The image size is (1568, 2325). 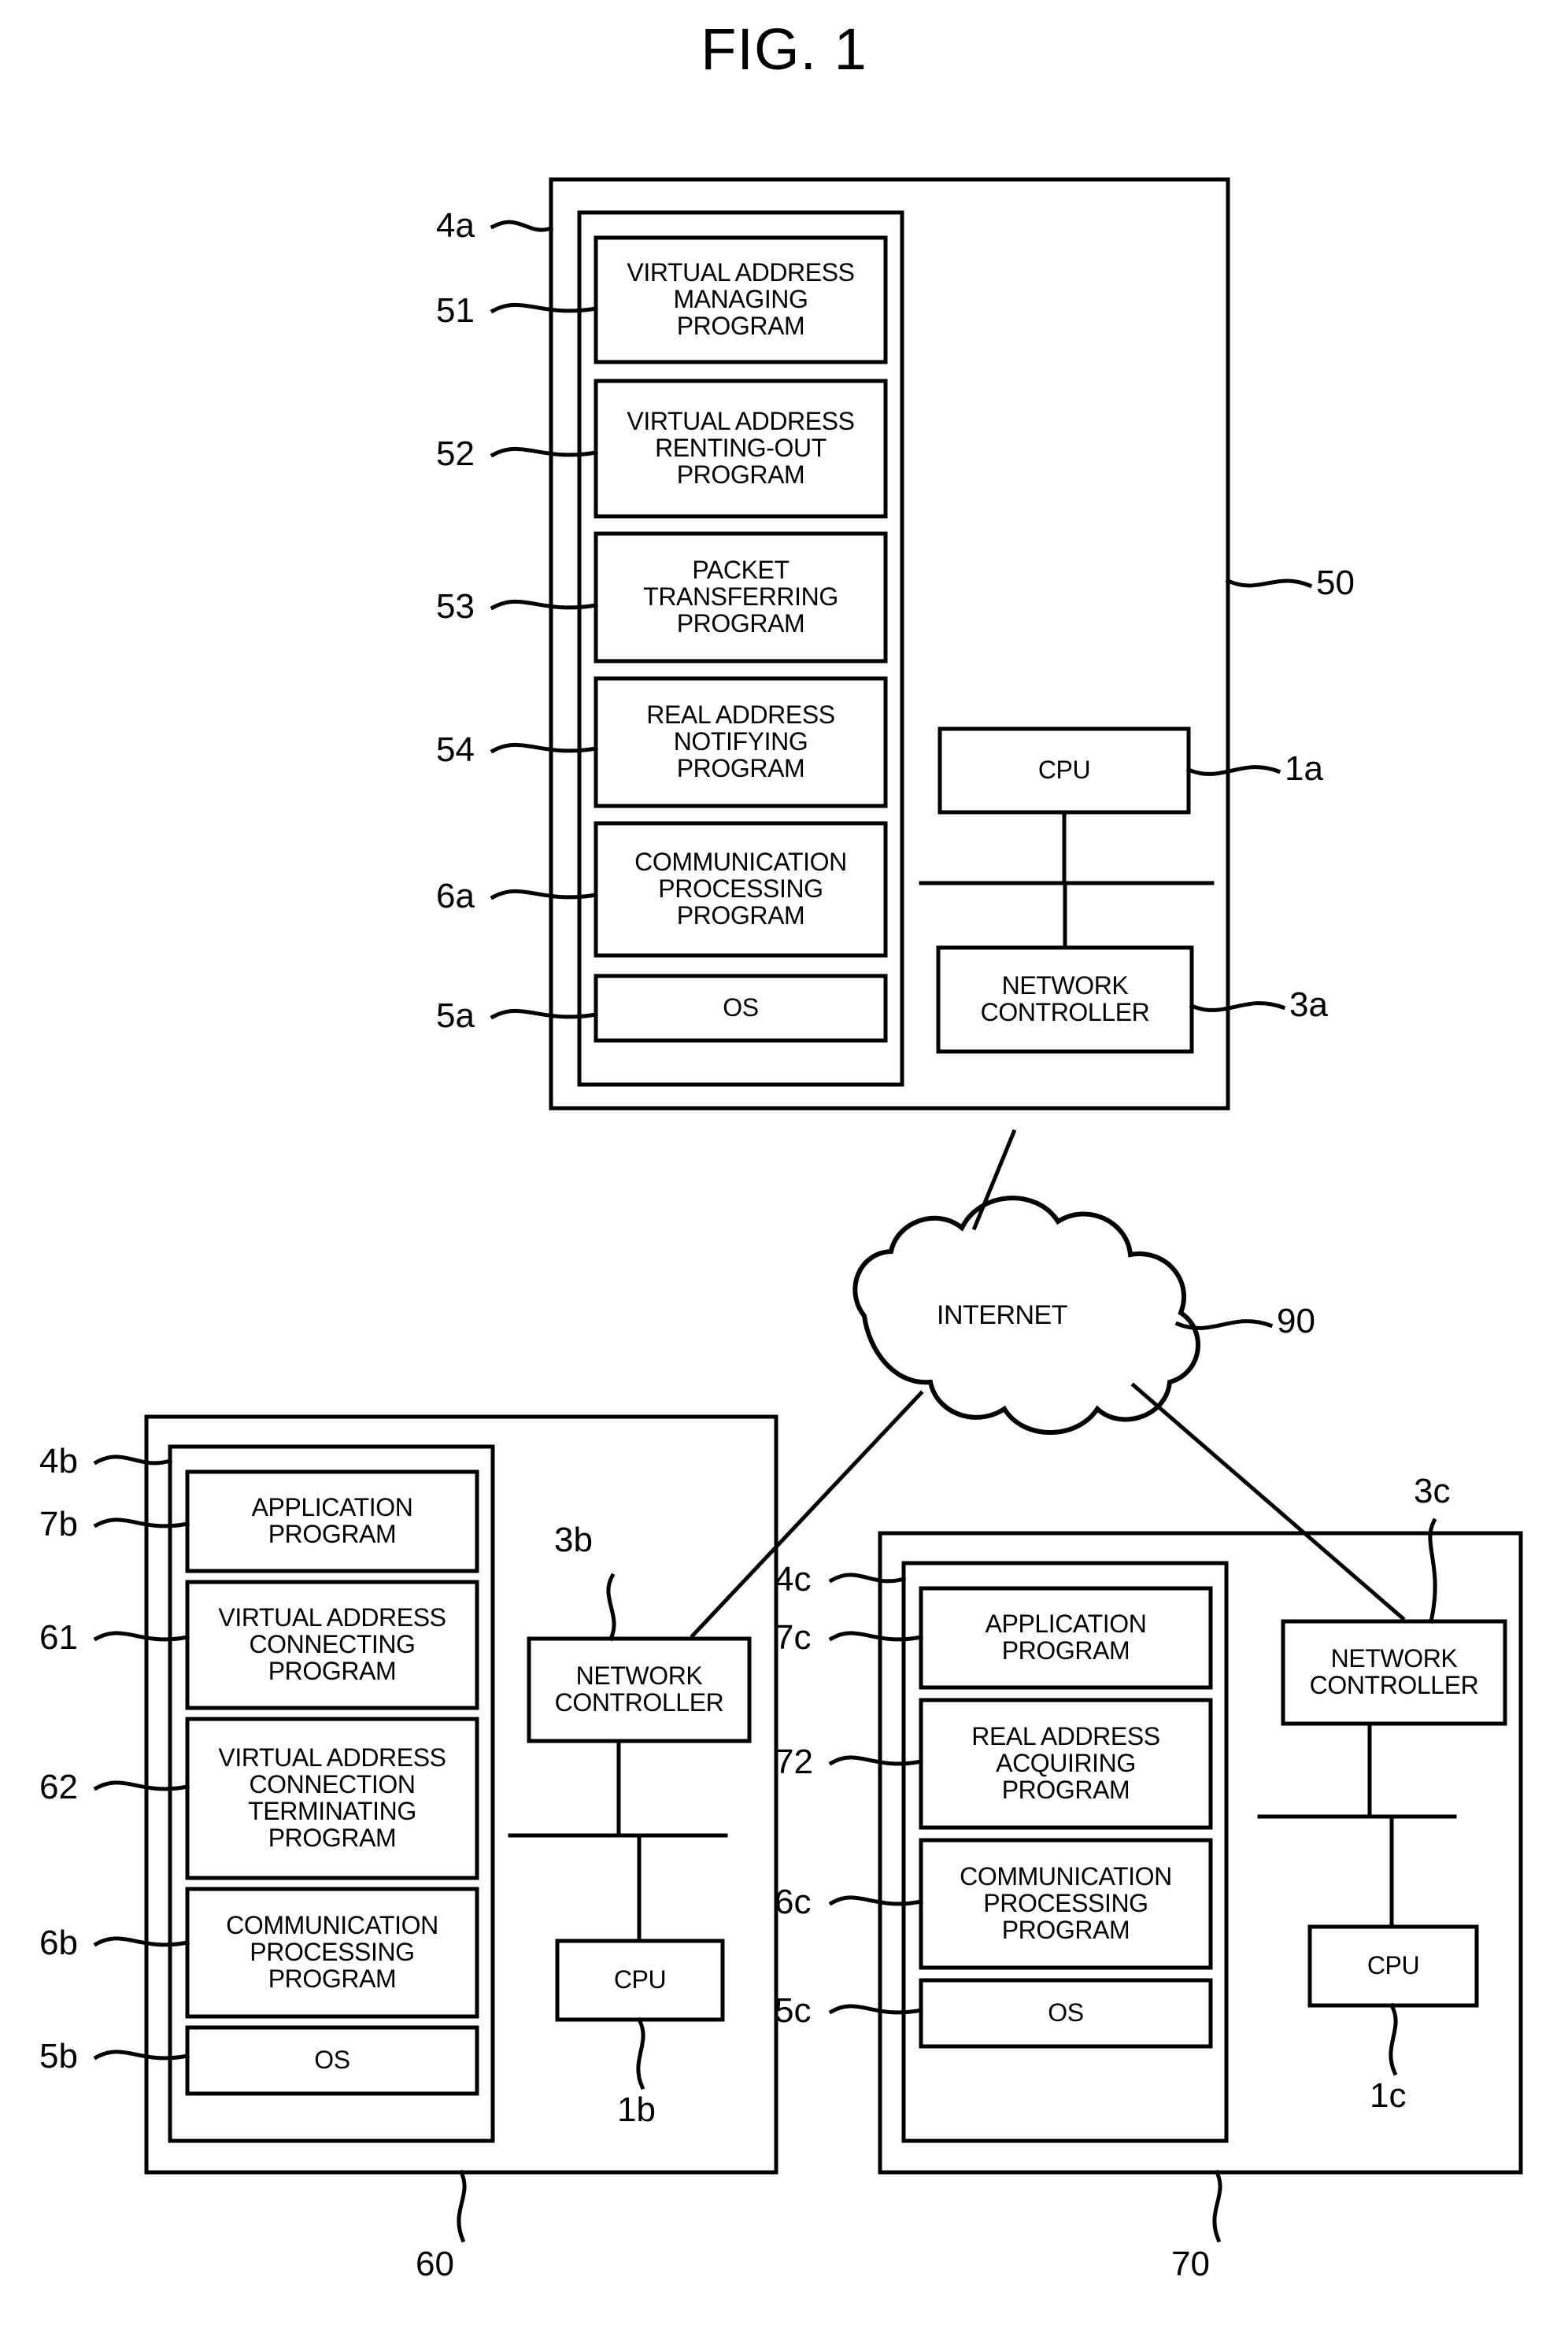 I want to click on device-bl-memory-box, so click(x=331, y=1793).